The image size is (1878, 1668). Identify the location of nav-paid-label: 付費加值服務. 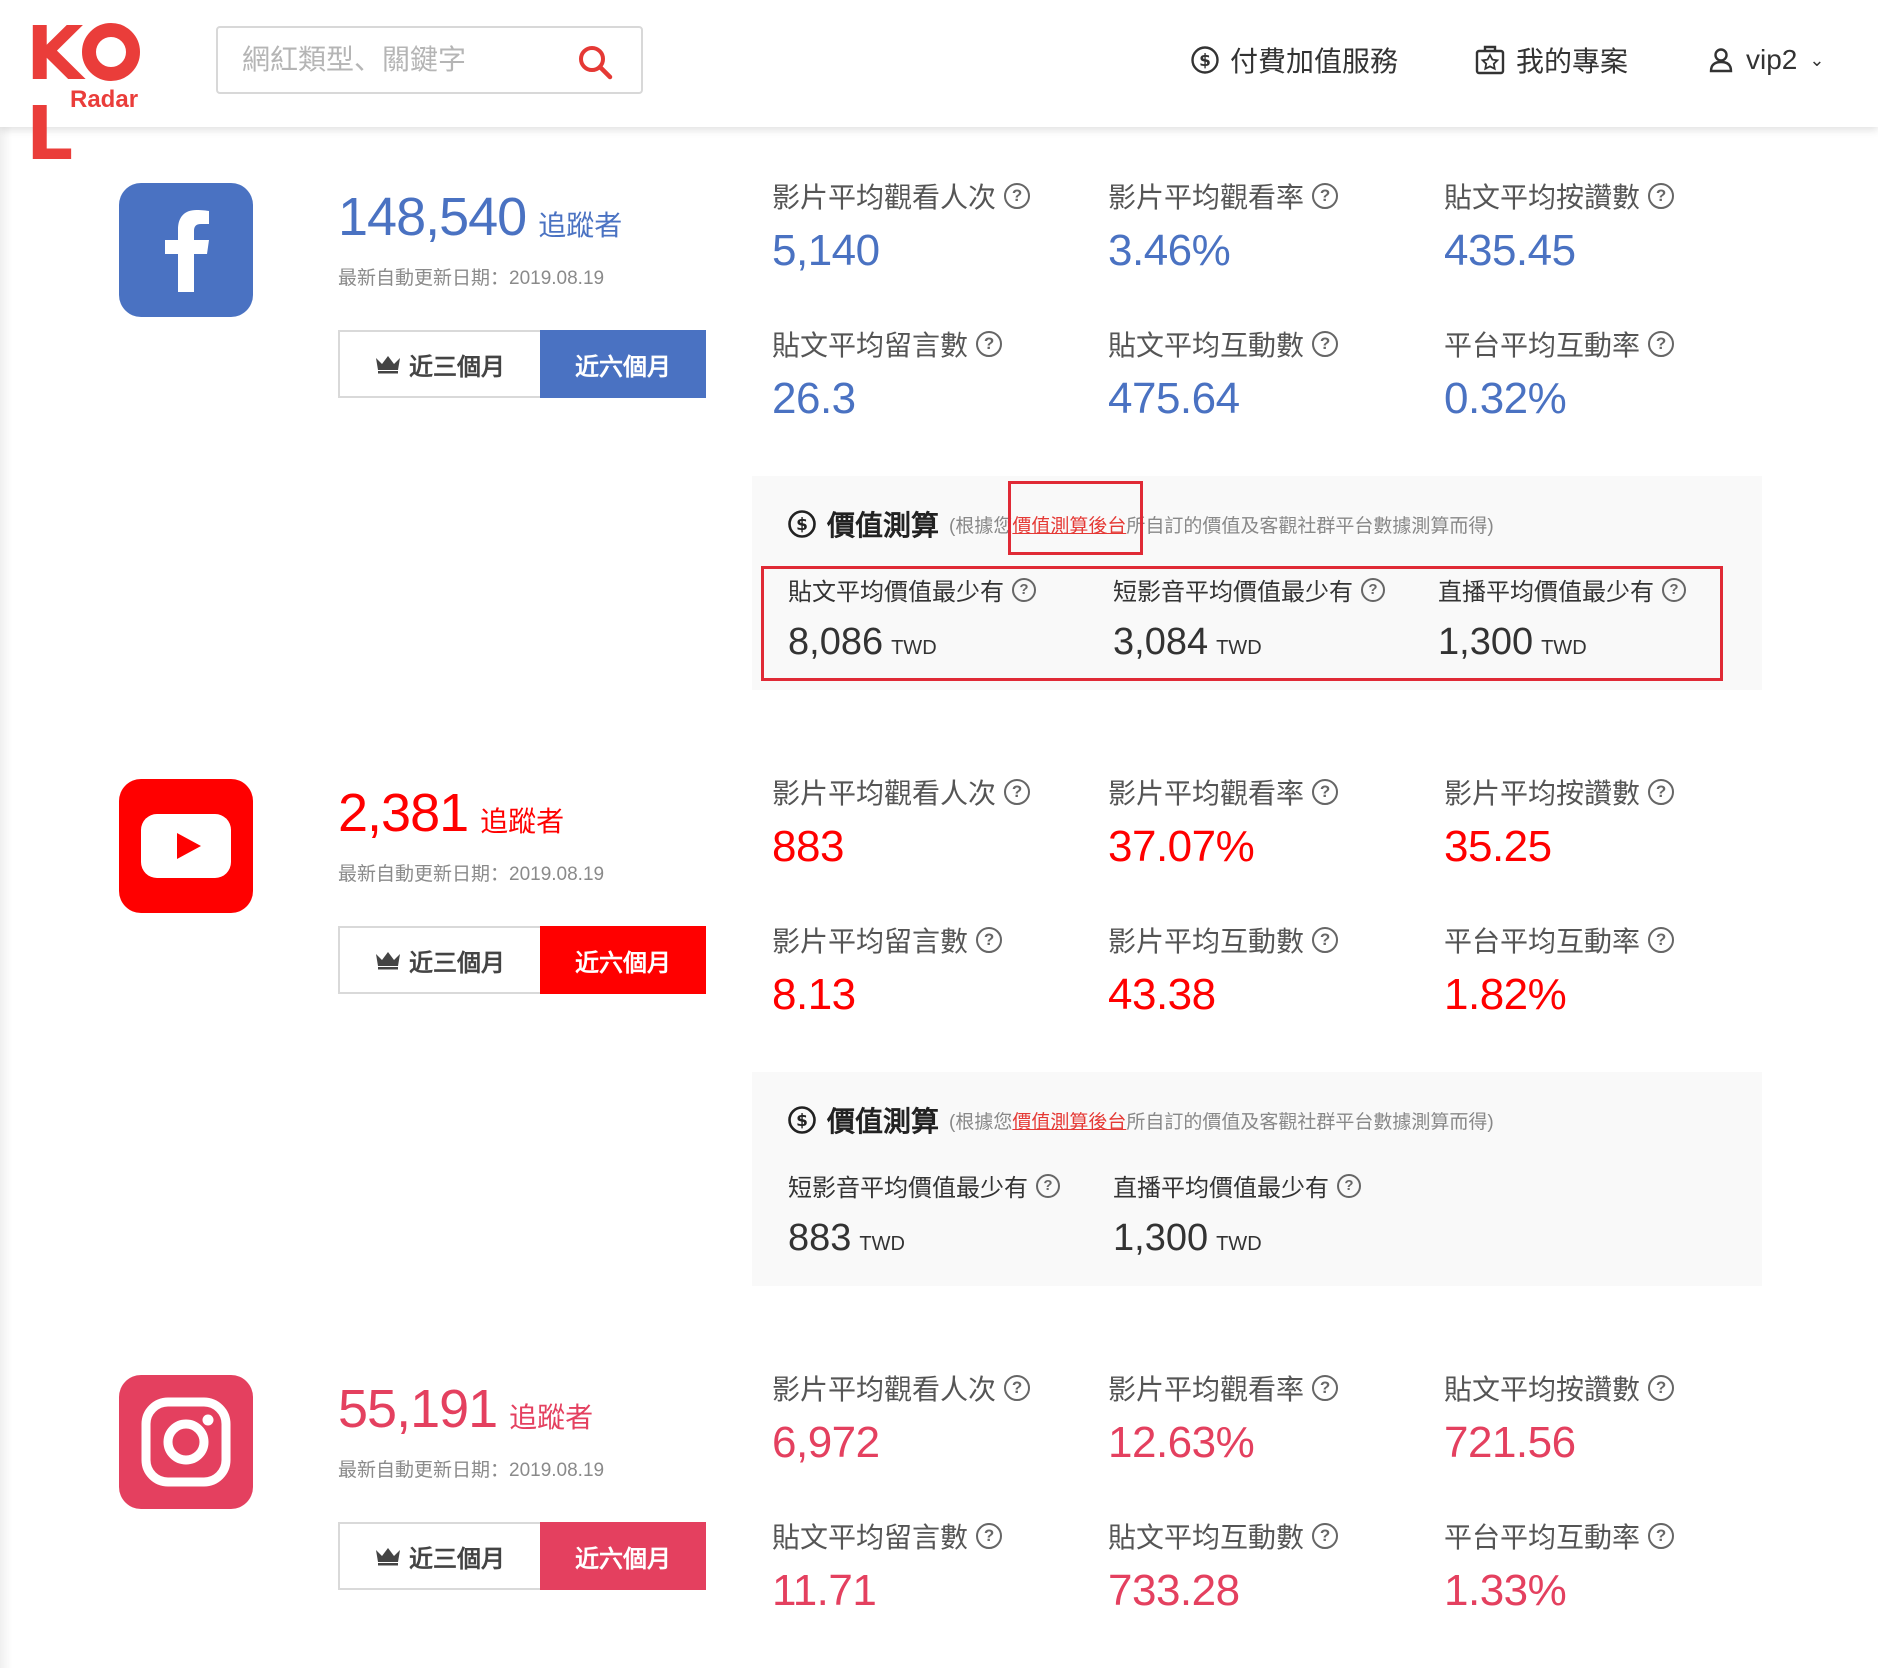
(1314, 61).